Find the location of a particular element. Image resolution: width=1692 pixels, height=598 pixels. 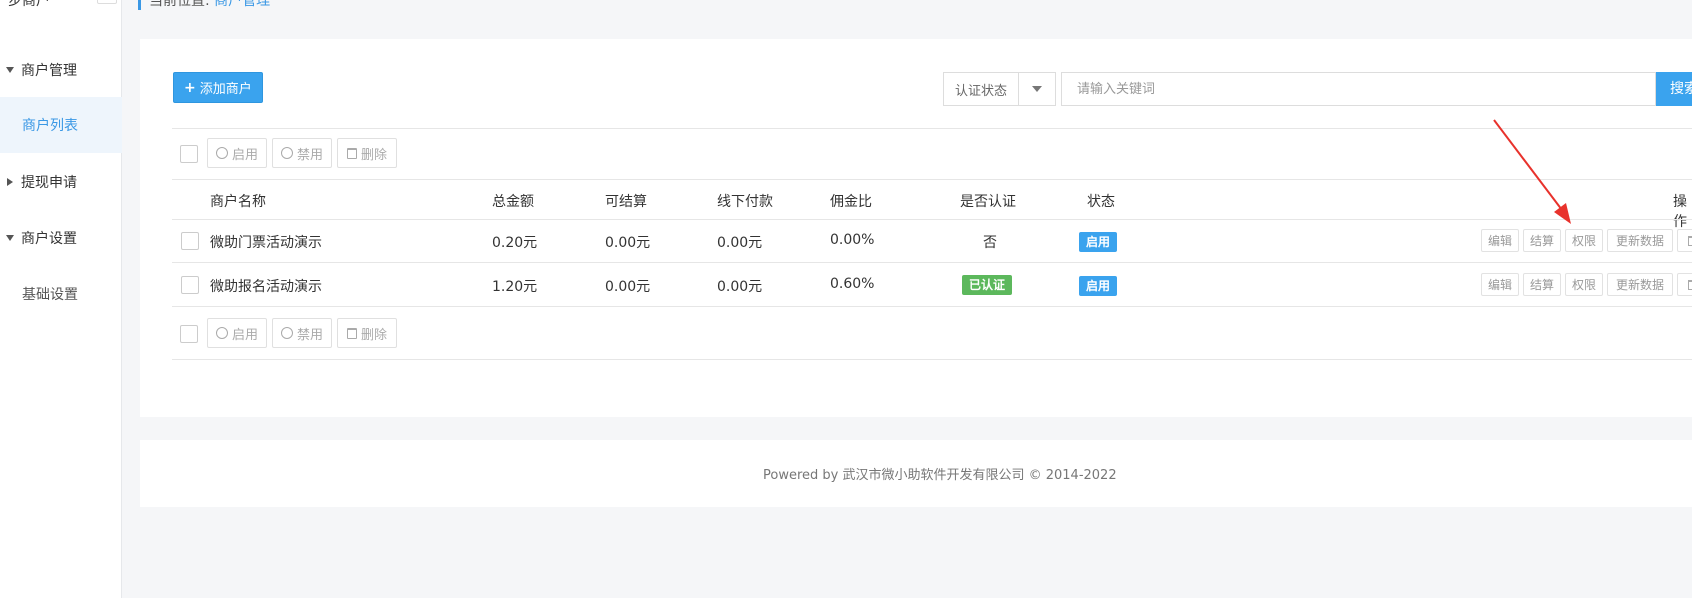

verify-status-select: 认证状态 is located at coordinates (999, 89).